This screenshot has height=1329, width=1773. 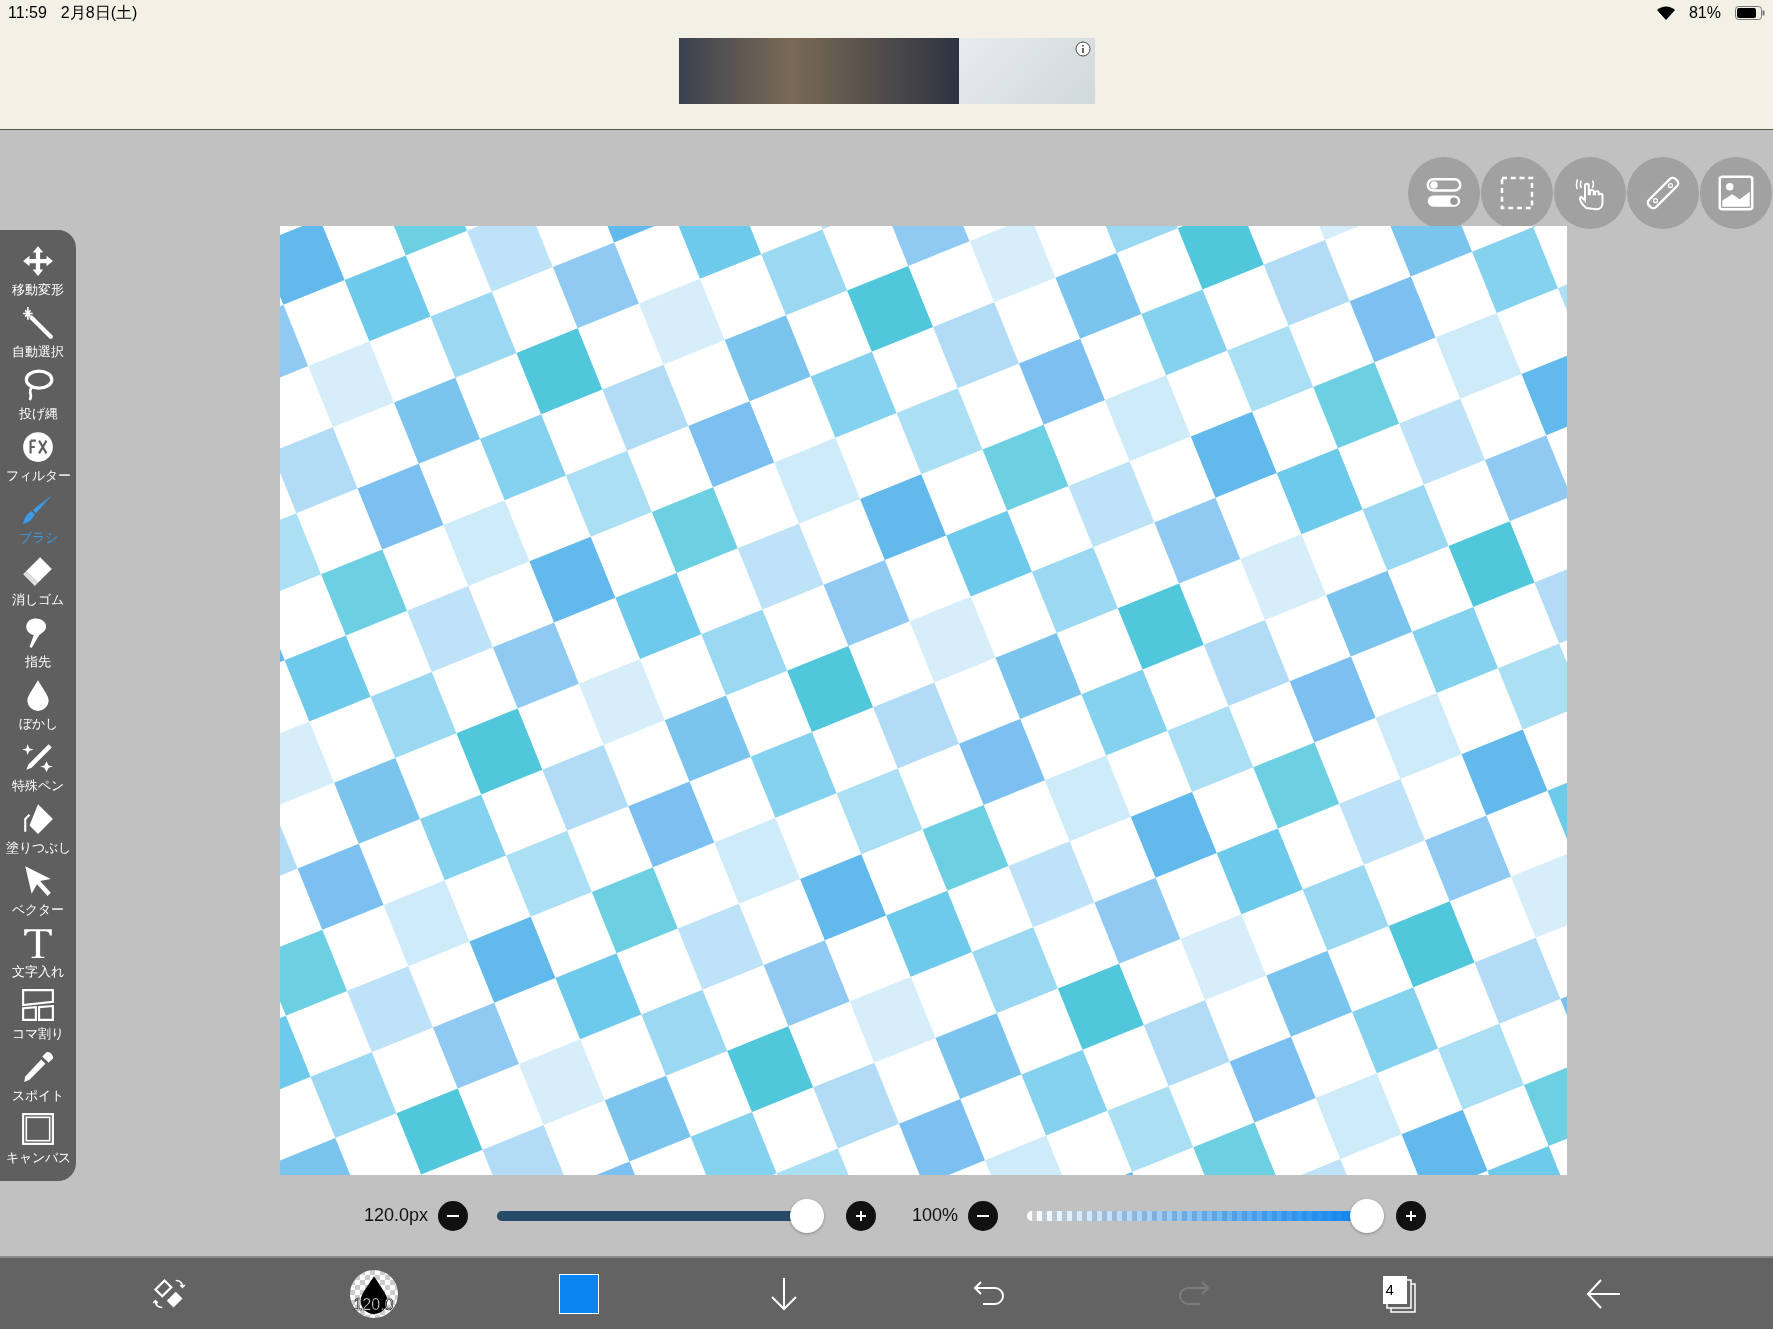 I want to click on color-swatch, so click(x=578, y=1293).